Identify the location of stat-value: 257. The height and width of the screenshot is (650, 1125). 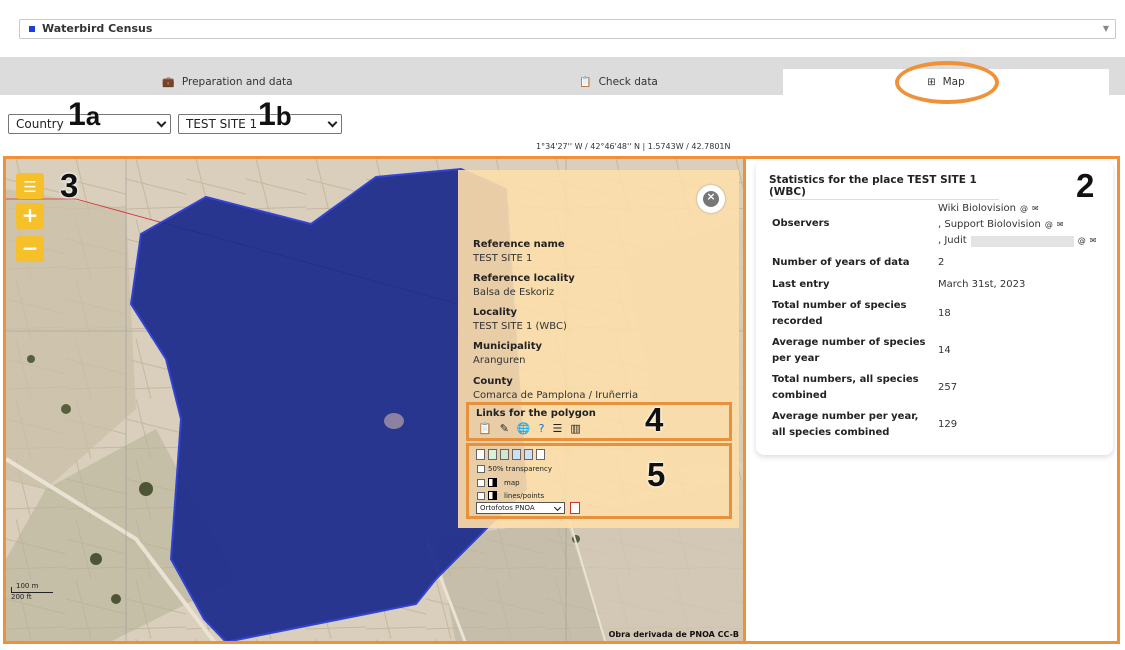
(948, 387).